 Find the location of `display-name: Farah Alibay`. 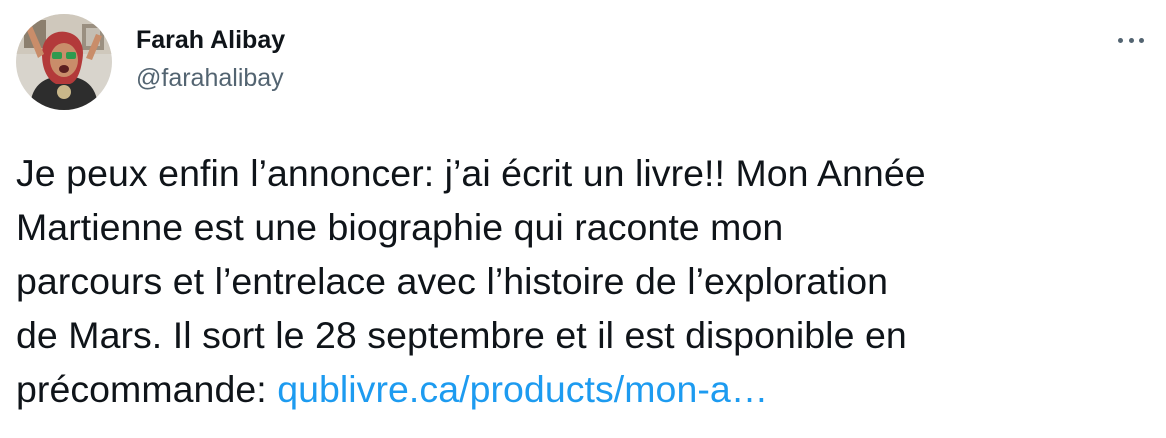

display-name: Farah Alibay is located at coordinates (210, 40).